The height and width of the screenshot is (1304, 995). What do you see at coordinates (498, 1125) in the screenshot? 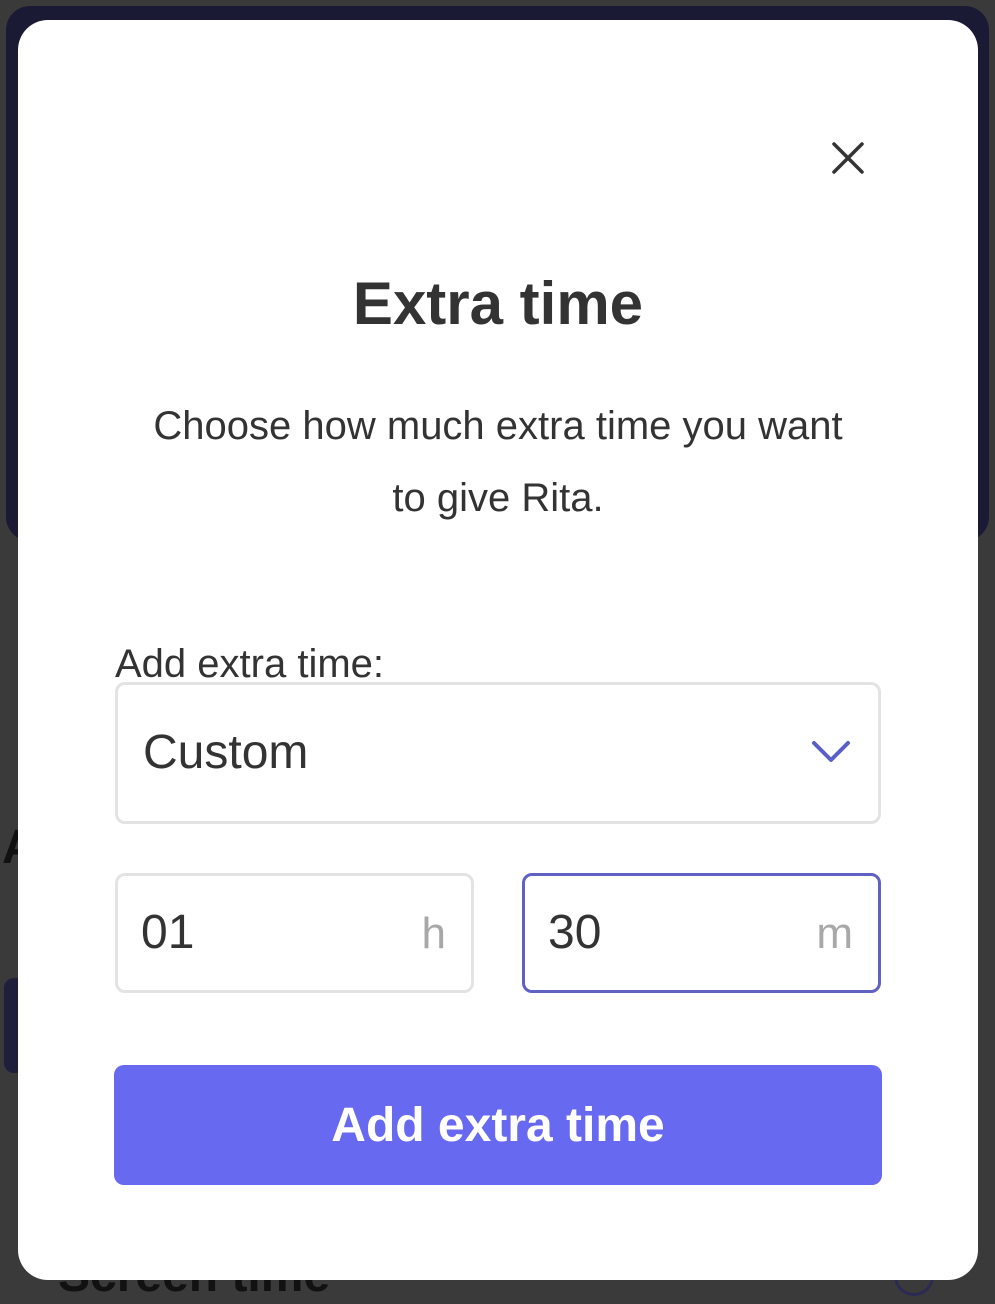
I see `add-extra-time-button: Add extra time` at bounding box center [498, 1125].